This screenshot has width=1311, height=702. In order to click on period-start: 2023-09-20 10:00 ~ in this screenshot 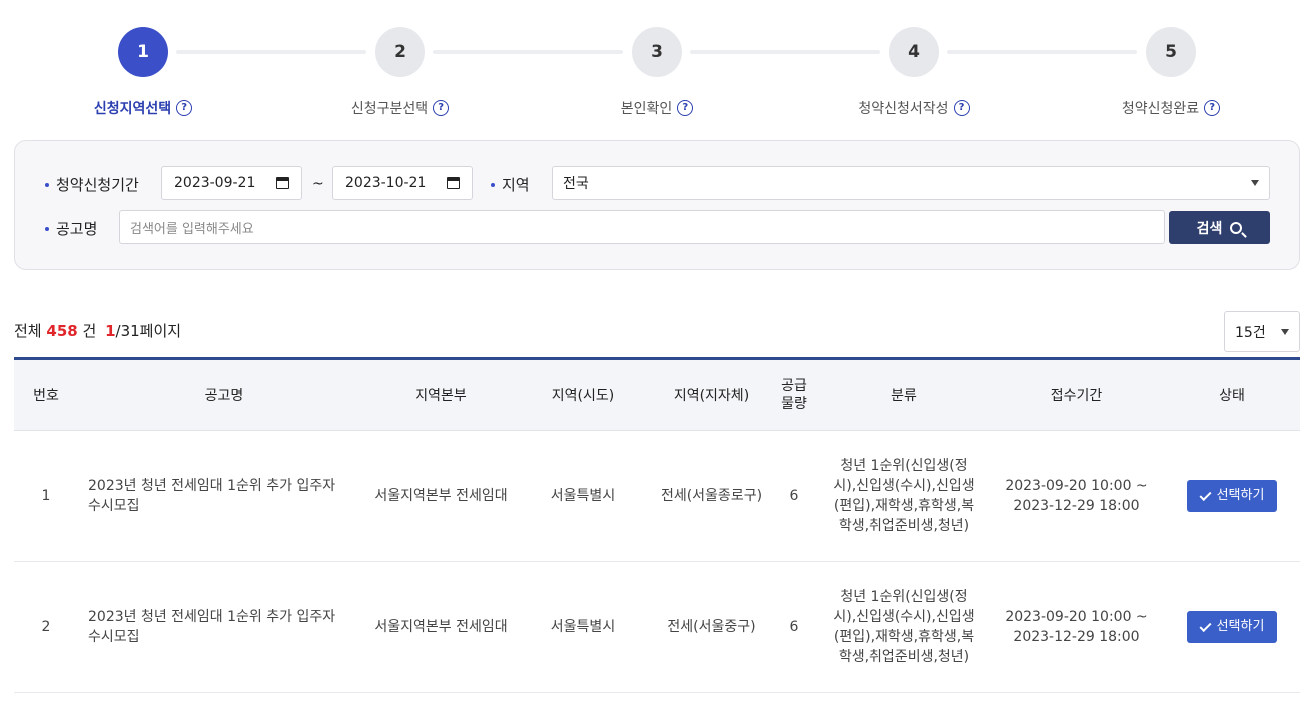, I will do `click(1076, 617)`.